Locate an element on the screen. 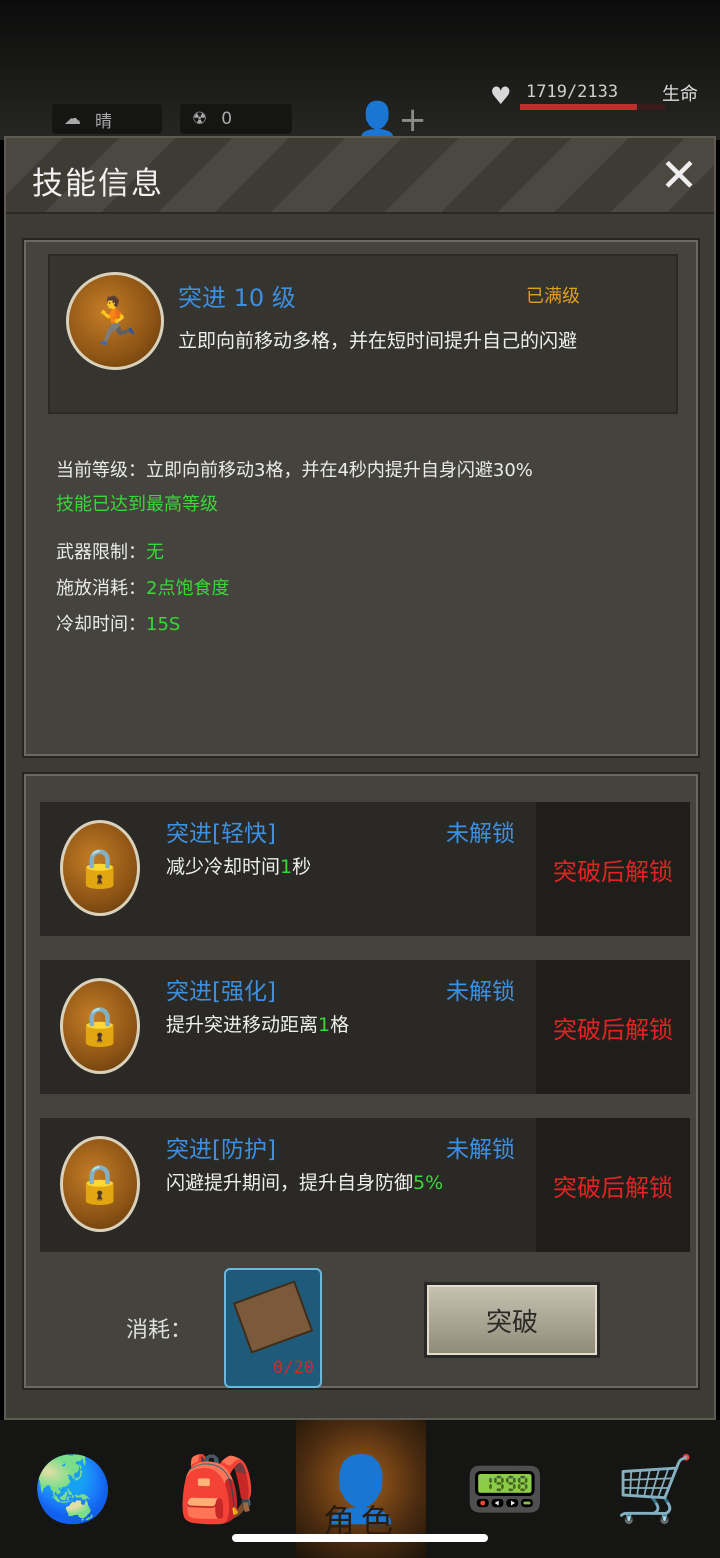 The image size is (720, 1558). hp-display: ♥ 1719/2133 生命 is located at coordinates (601, 98).